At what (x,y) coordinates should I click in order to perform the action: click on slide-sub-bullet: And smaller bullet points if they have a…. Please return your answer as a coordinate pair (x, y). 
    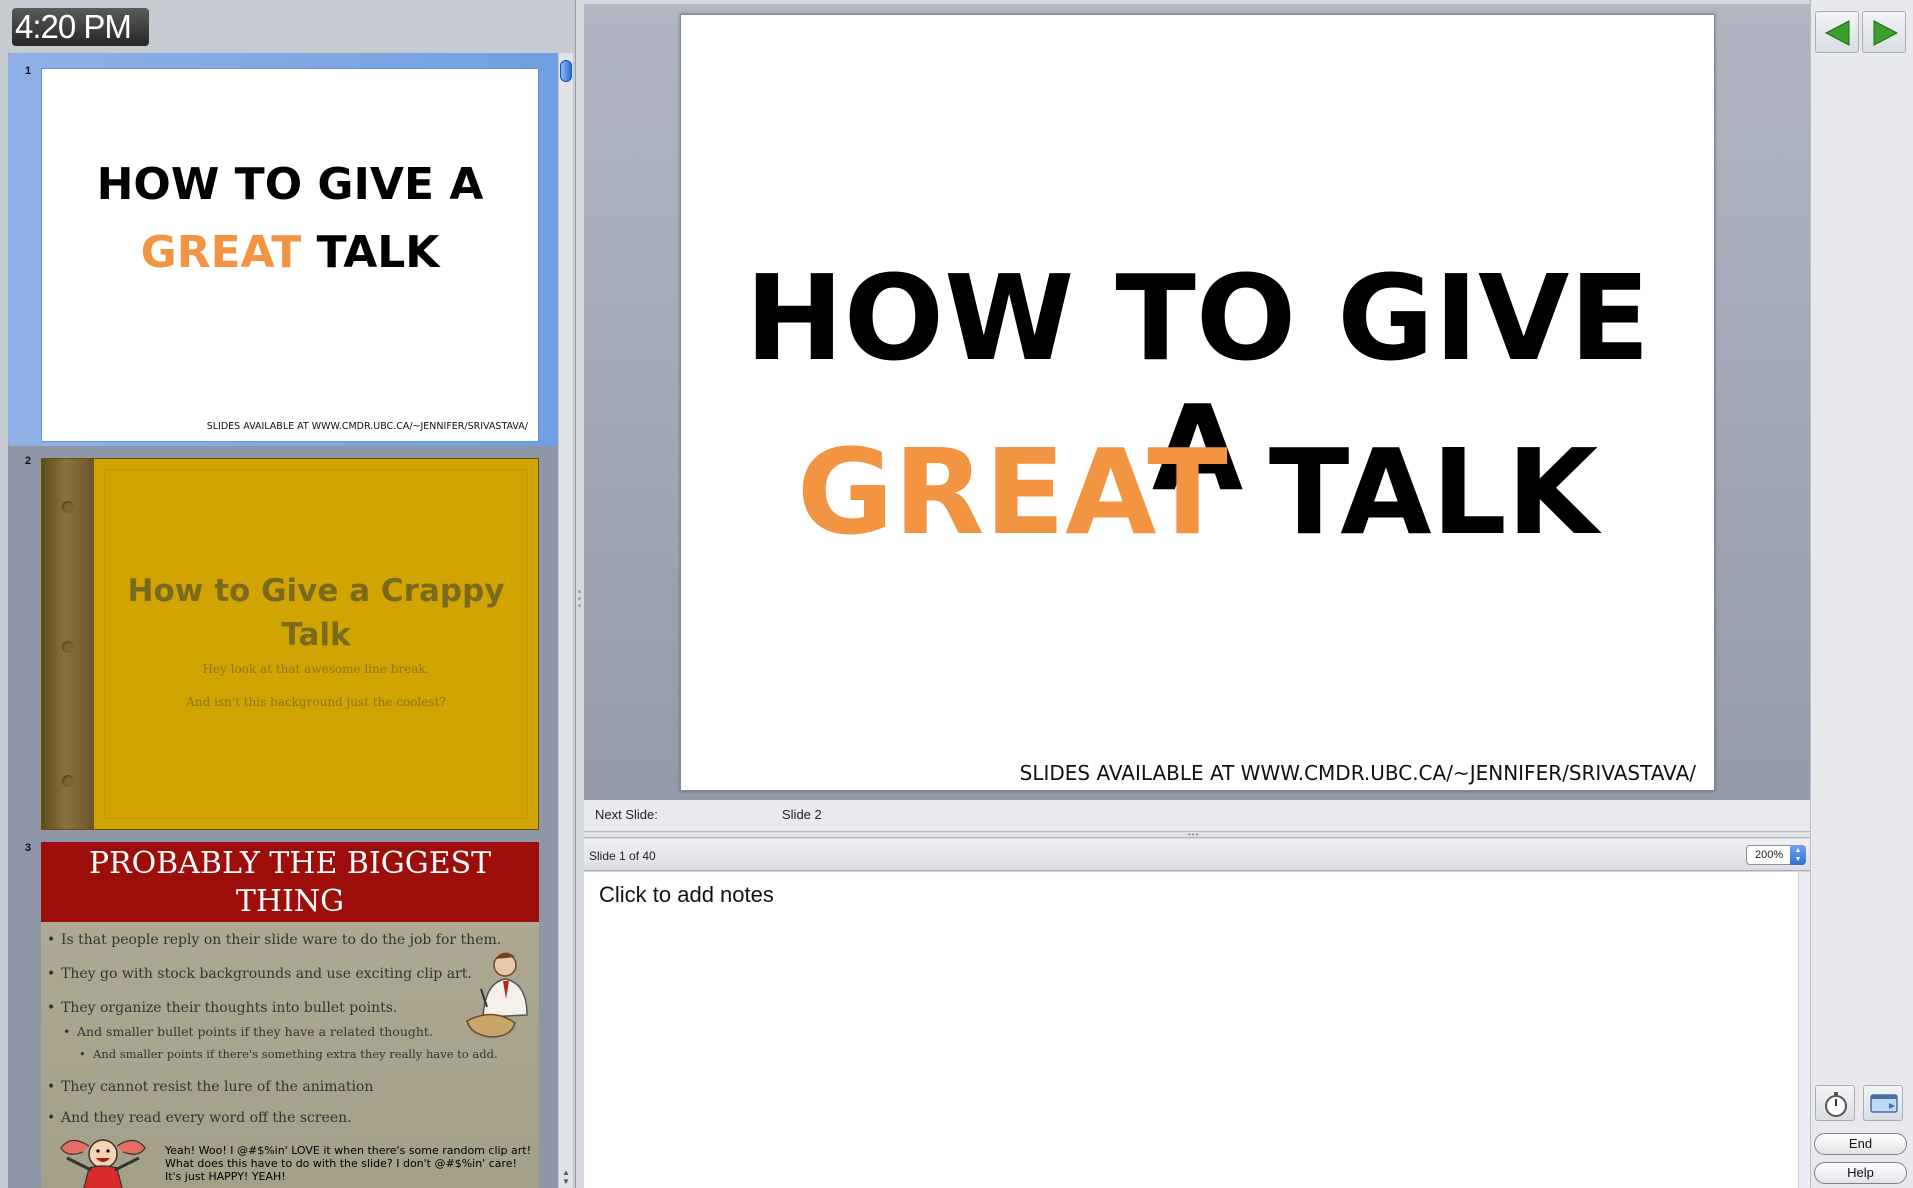
    Looking at the image, I should click on (248, 1031).